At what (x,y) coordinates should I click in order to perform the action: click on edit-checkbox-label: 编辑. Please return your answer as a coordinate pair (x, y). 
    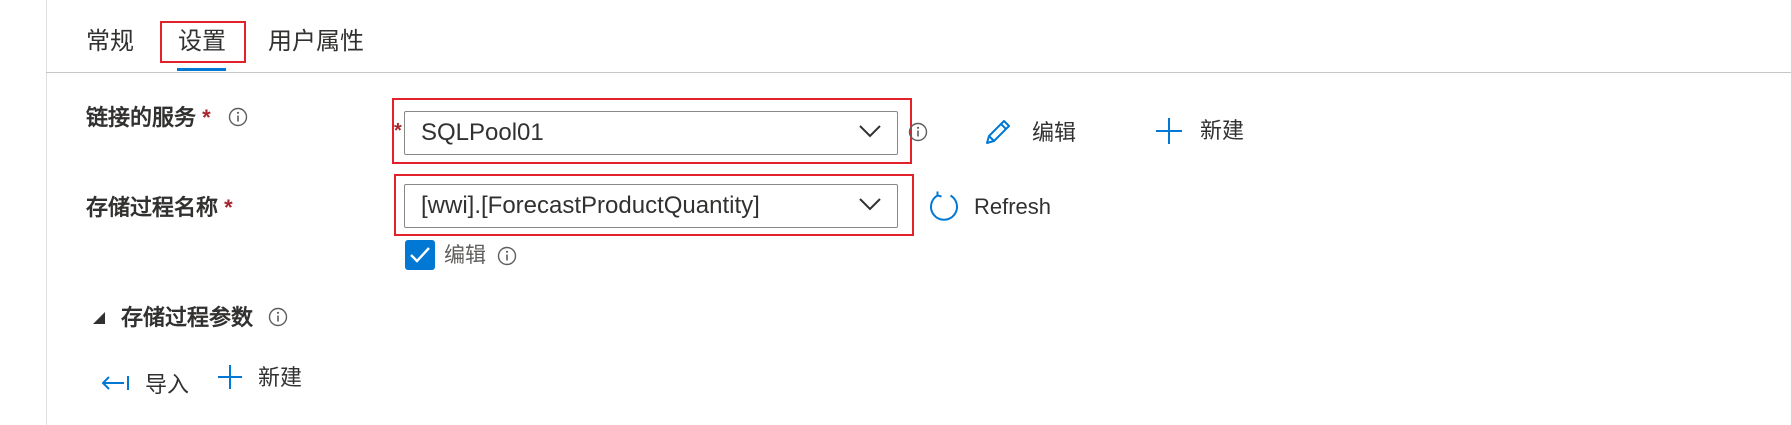
    Looking at the image, I should click on (465, 255).